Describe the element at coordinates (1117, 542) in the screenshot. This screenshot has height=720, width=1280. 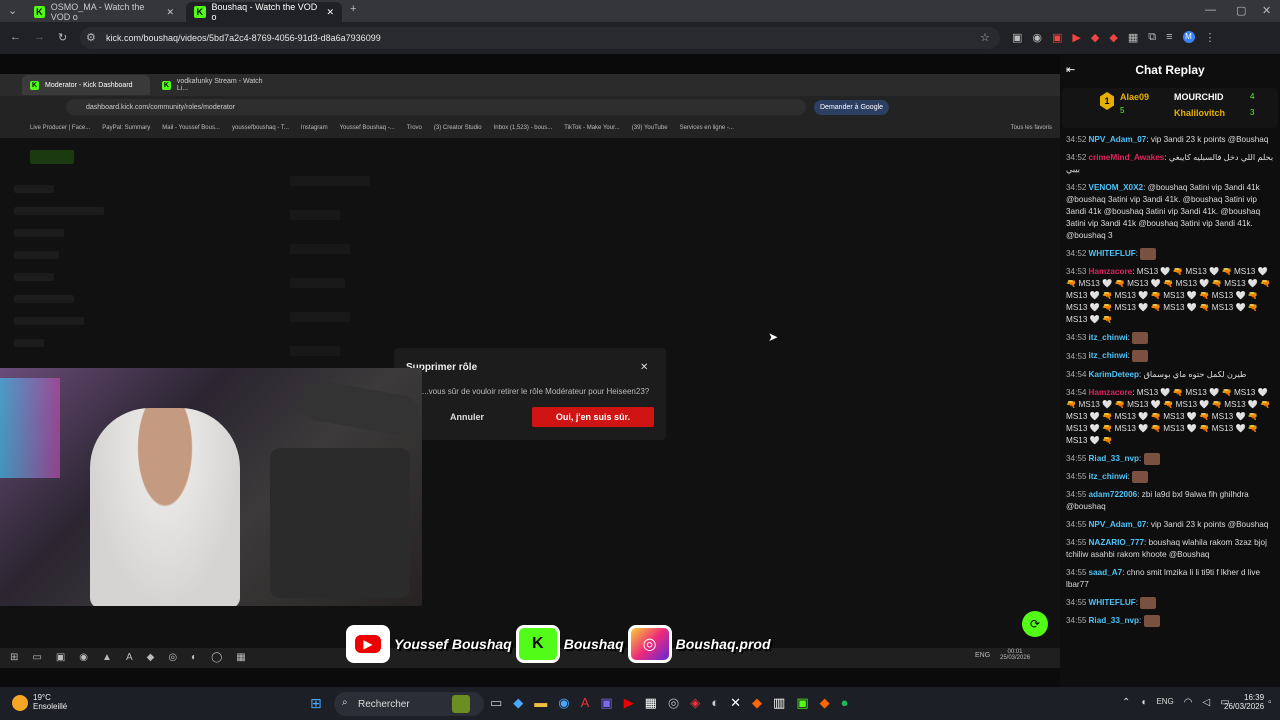
I see `message-username: NAZARIO_777` at that location.